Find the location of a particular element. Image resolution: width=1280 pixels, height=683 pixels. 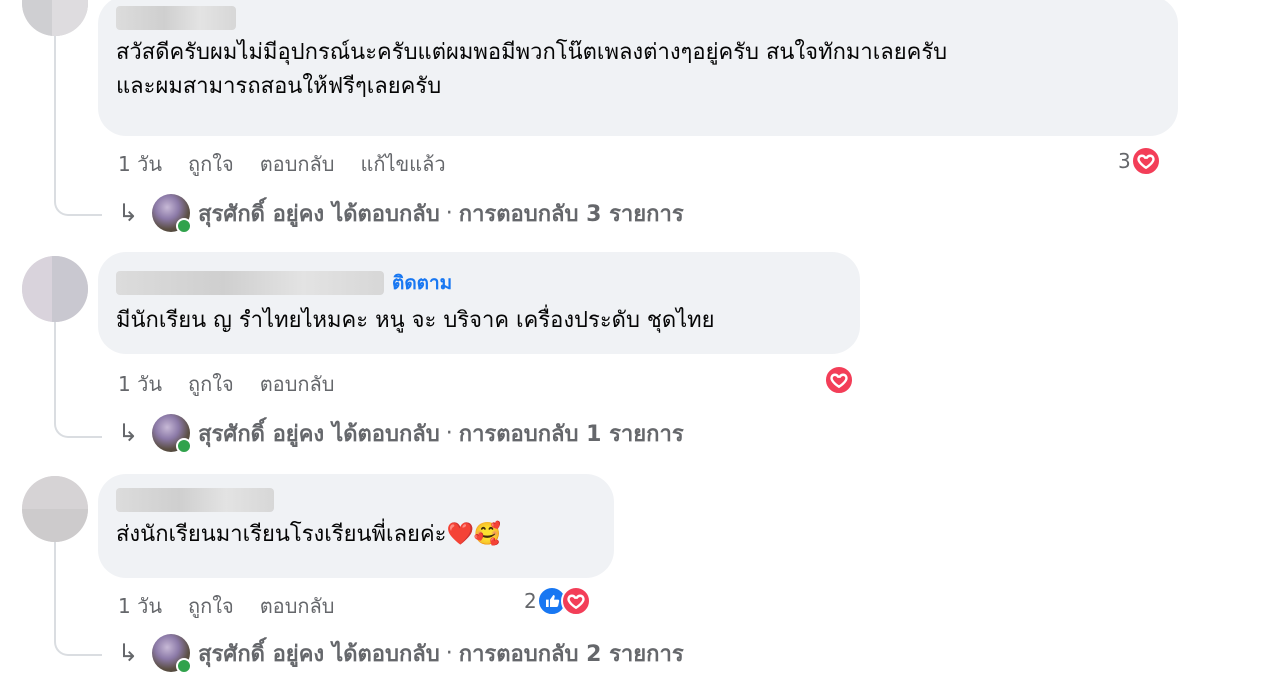

reply-count: การตอบกลับ 2 รายการ is located at coordinates (571, 654).